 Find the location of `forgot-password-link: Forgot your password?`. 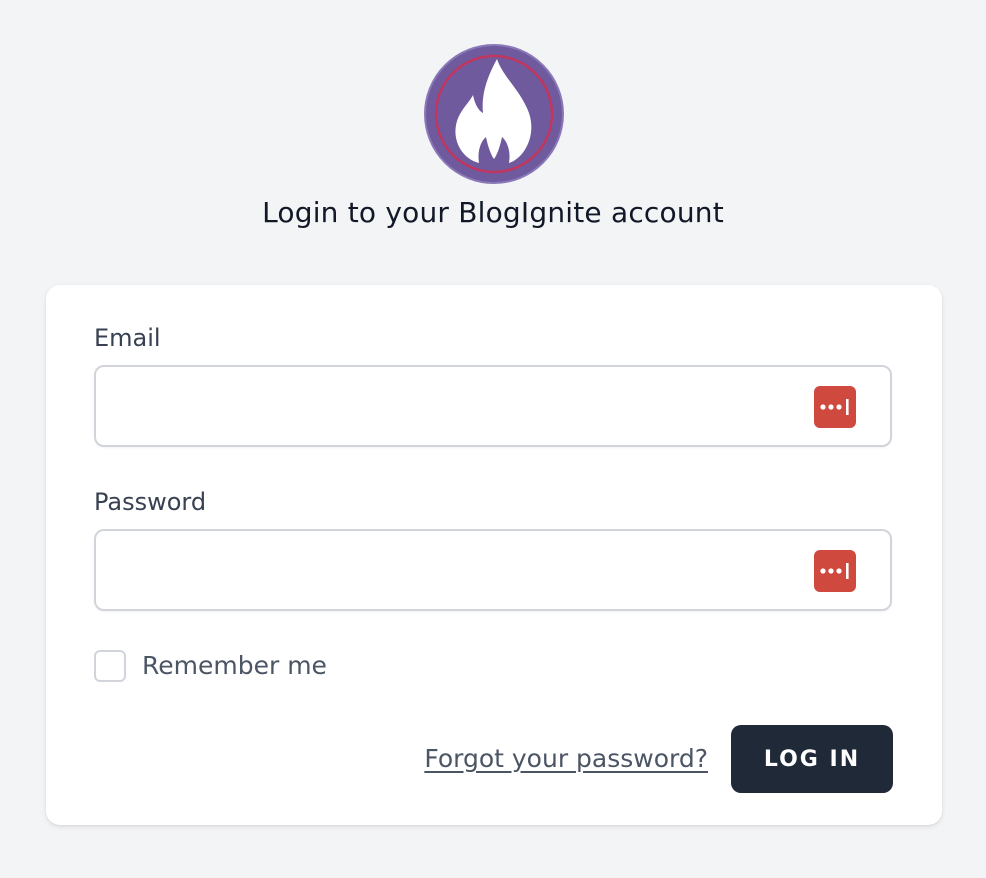

forgot-password-link: Forgot your password? is located at coordinates (566, 759).